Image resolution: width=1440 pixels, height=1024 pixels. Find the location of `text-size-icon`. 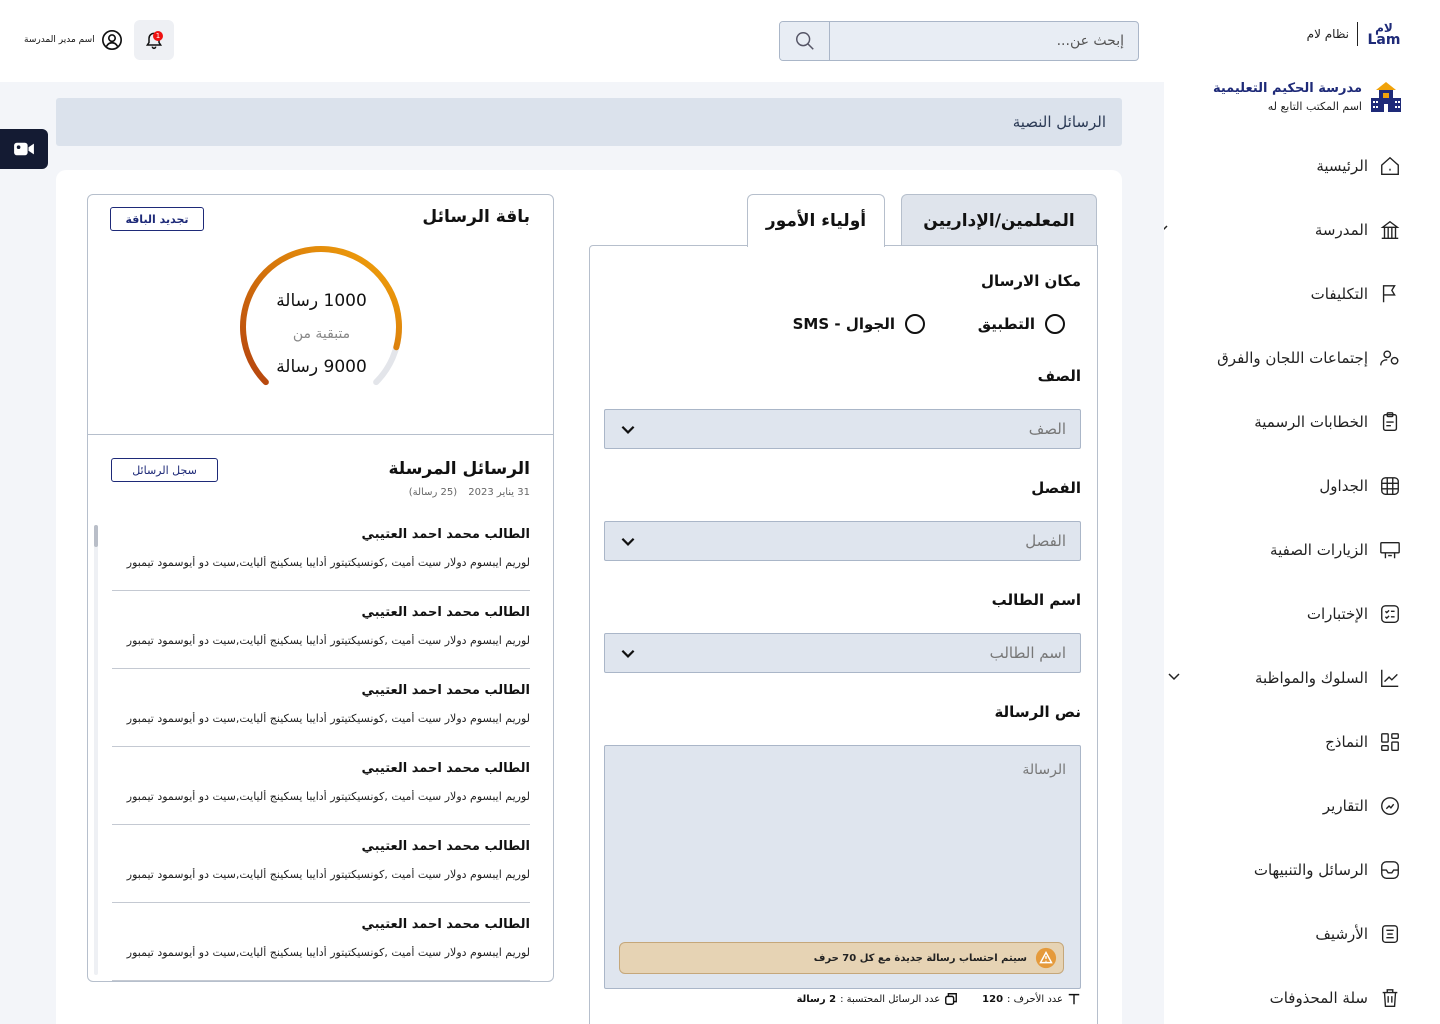

text-size-icon is located at coordinates (1074, 999).